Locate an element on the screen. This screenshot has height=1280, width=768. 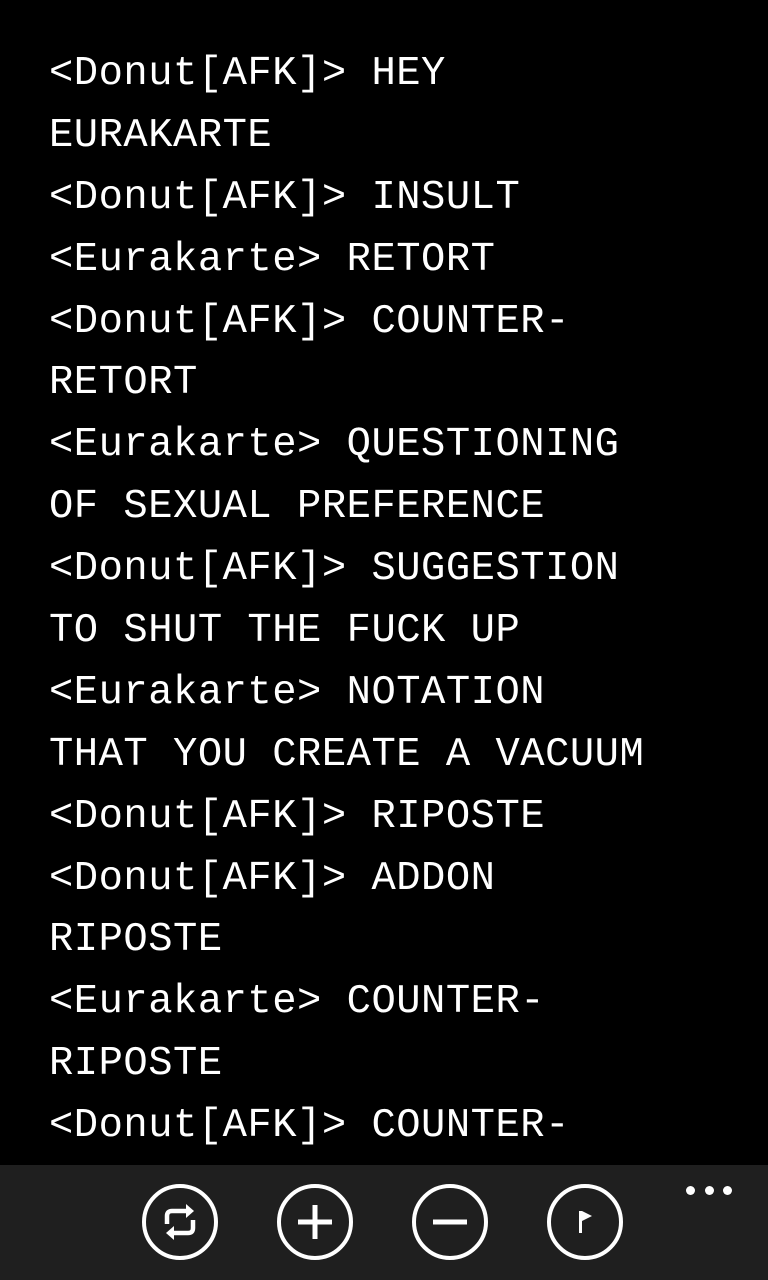
text-line: THAT YOU CREATE A VACUUM is located at coordinates (347, 754).